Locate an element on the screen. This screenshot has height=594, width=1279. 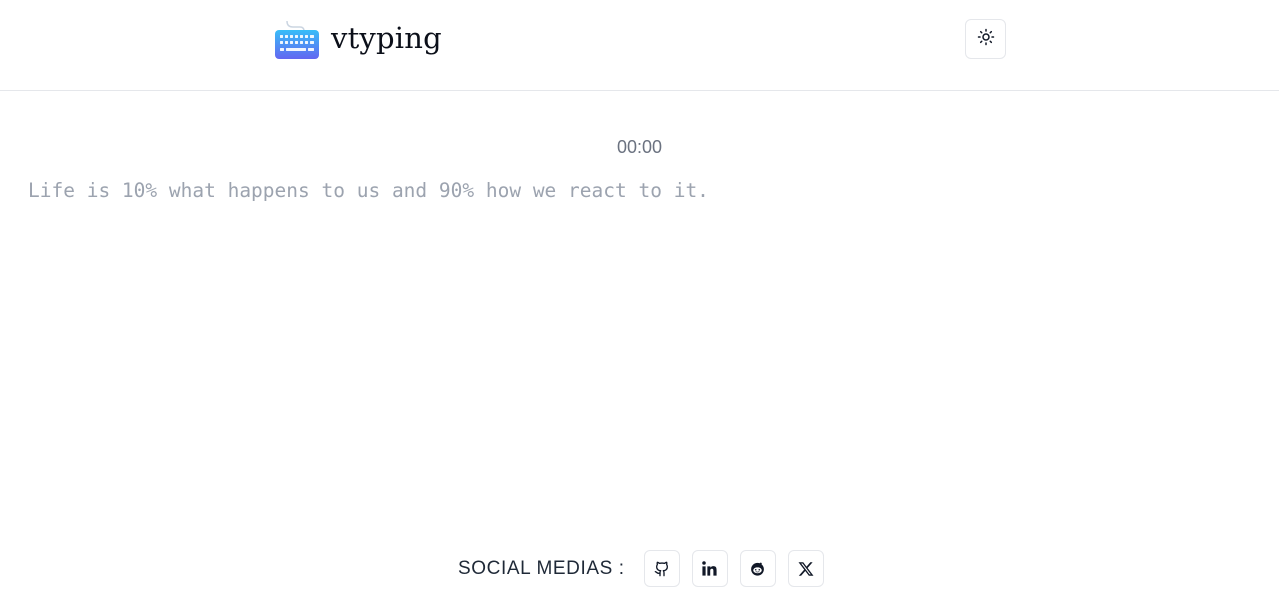
linkedin-icon is located at coordinates (709, 568).